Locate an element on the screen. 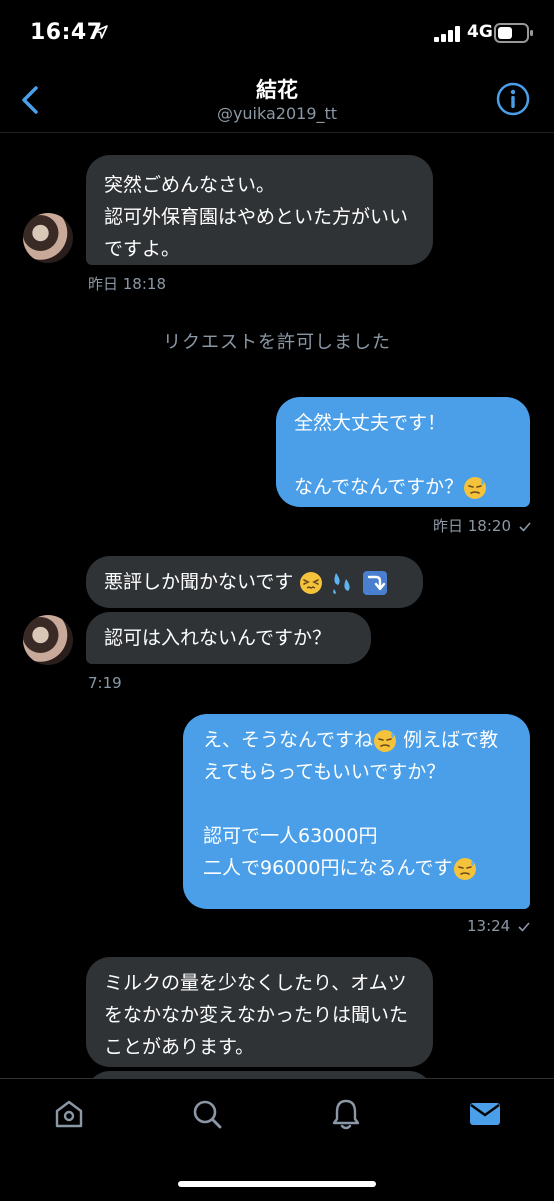  home-icon is located at coordinates (69, 1114).